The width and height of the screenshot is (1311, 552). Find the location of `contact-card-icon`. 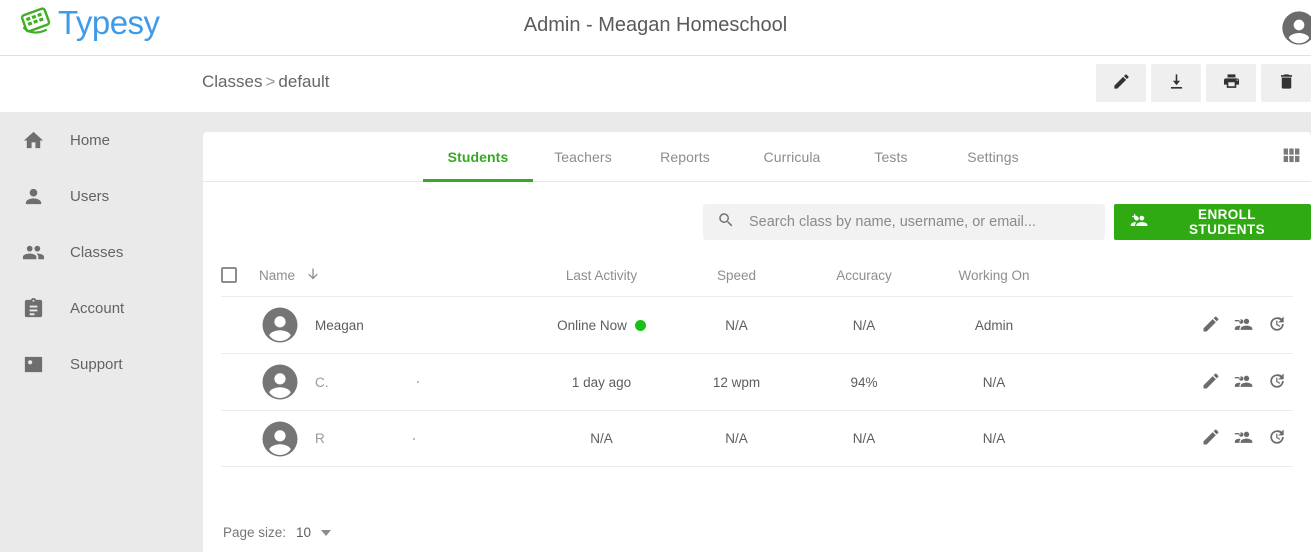

contact-card-icon is located at coordinates (35, 364).